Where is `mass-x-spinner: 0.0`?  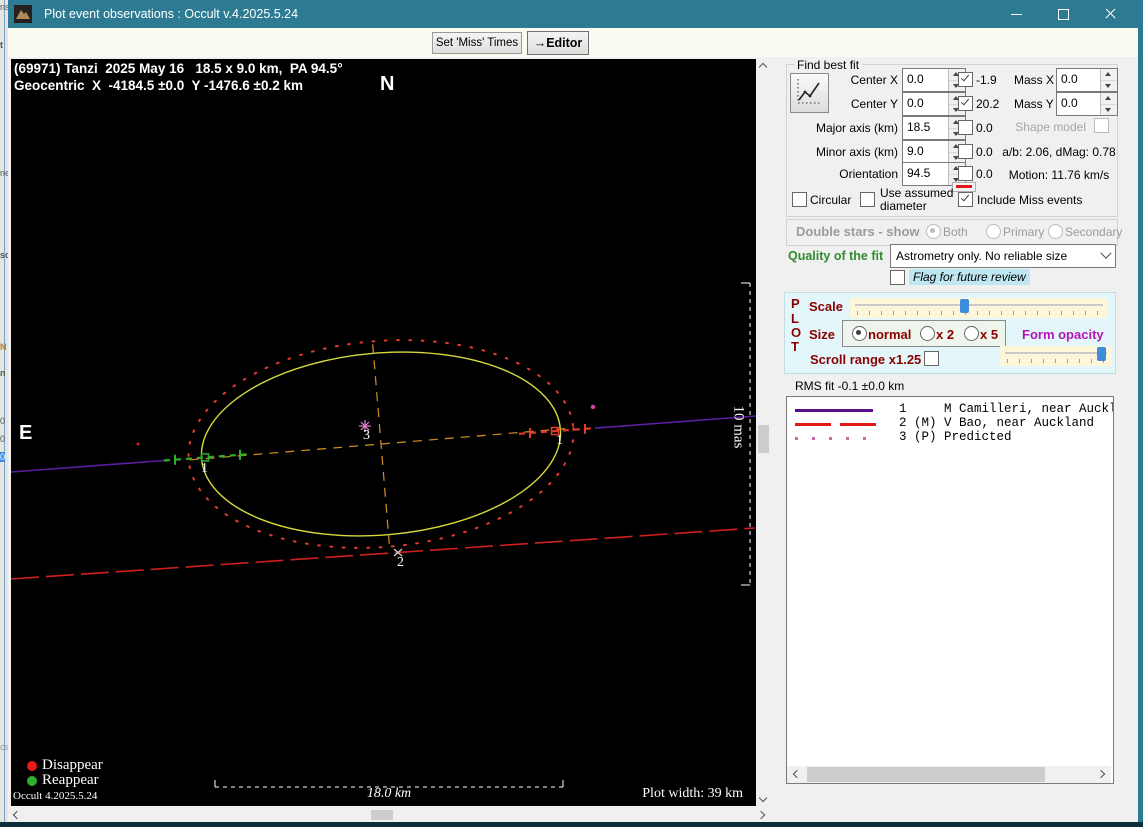 mass-x-spinner: 0.0 is located at coordinates (1087, 80).